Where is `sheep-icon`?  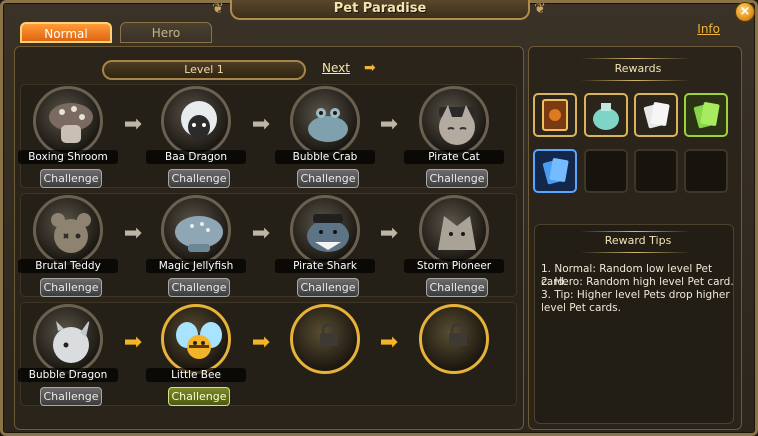 sheep-icon is located at coordinates (199, 120).